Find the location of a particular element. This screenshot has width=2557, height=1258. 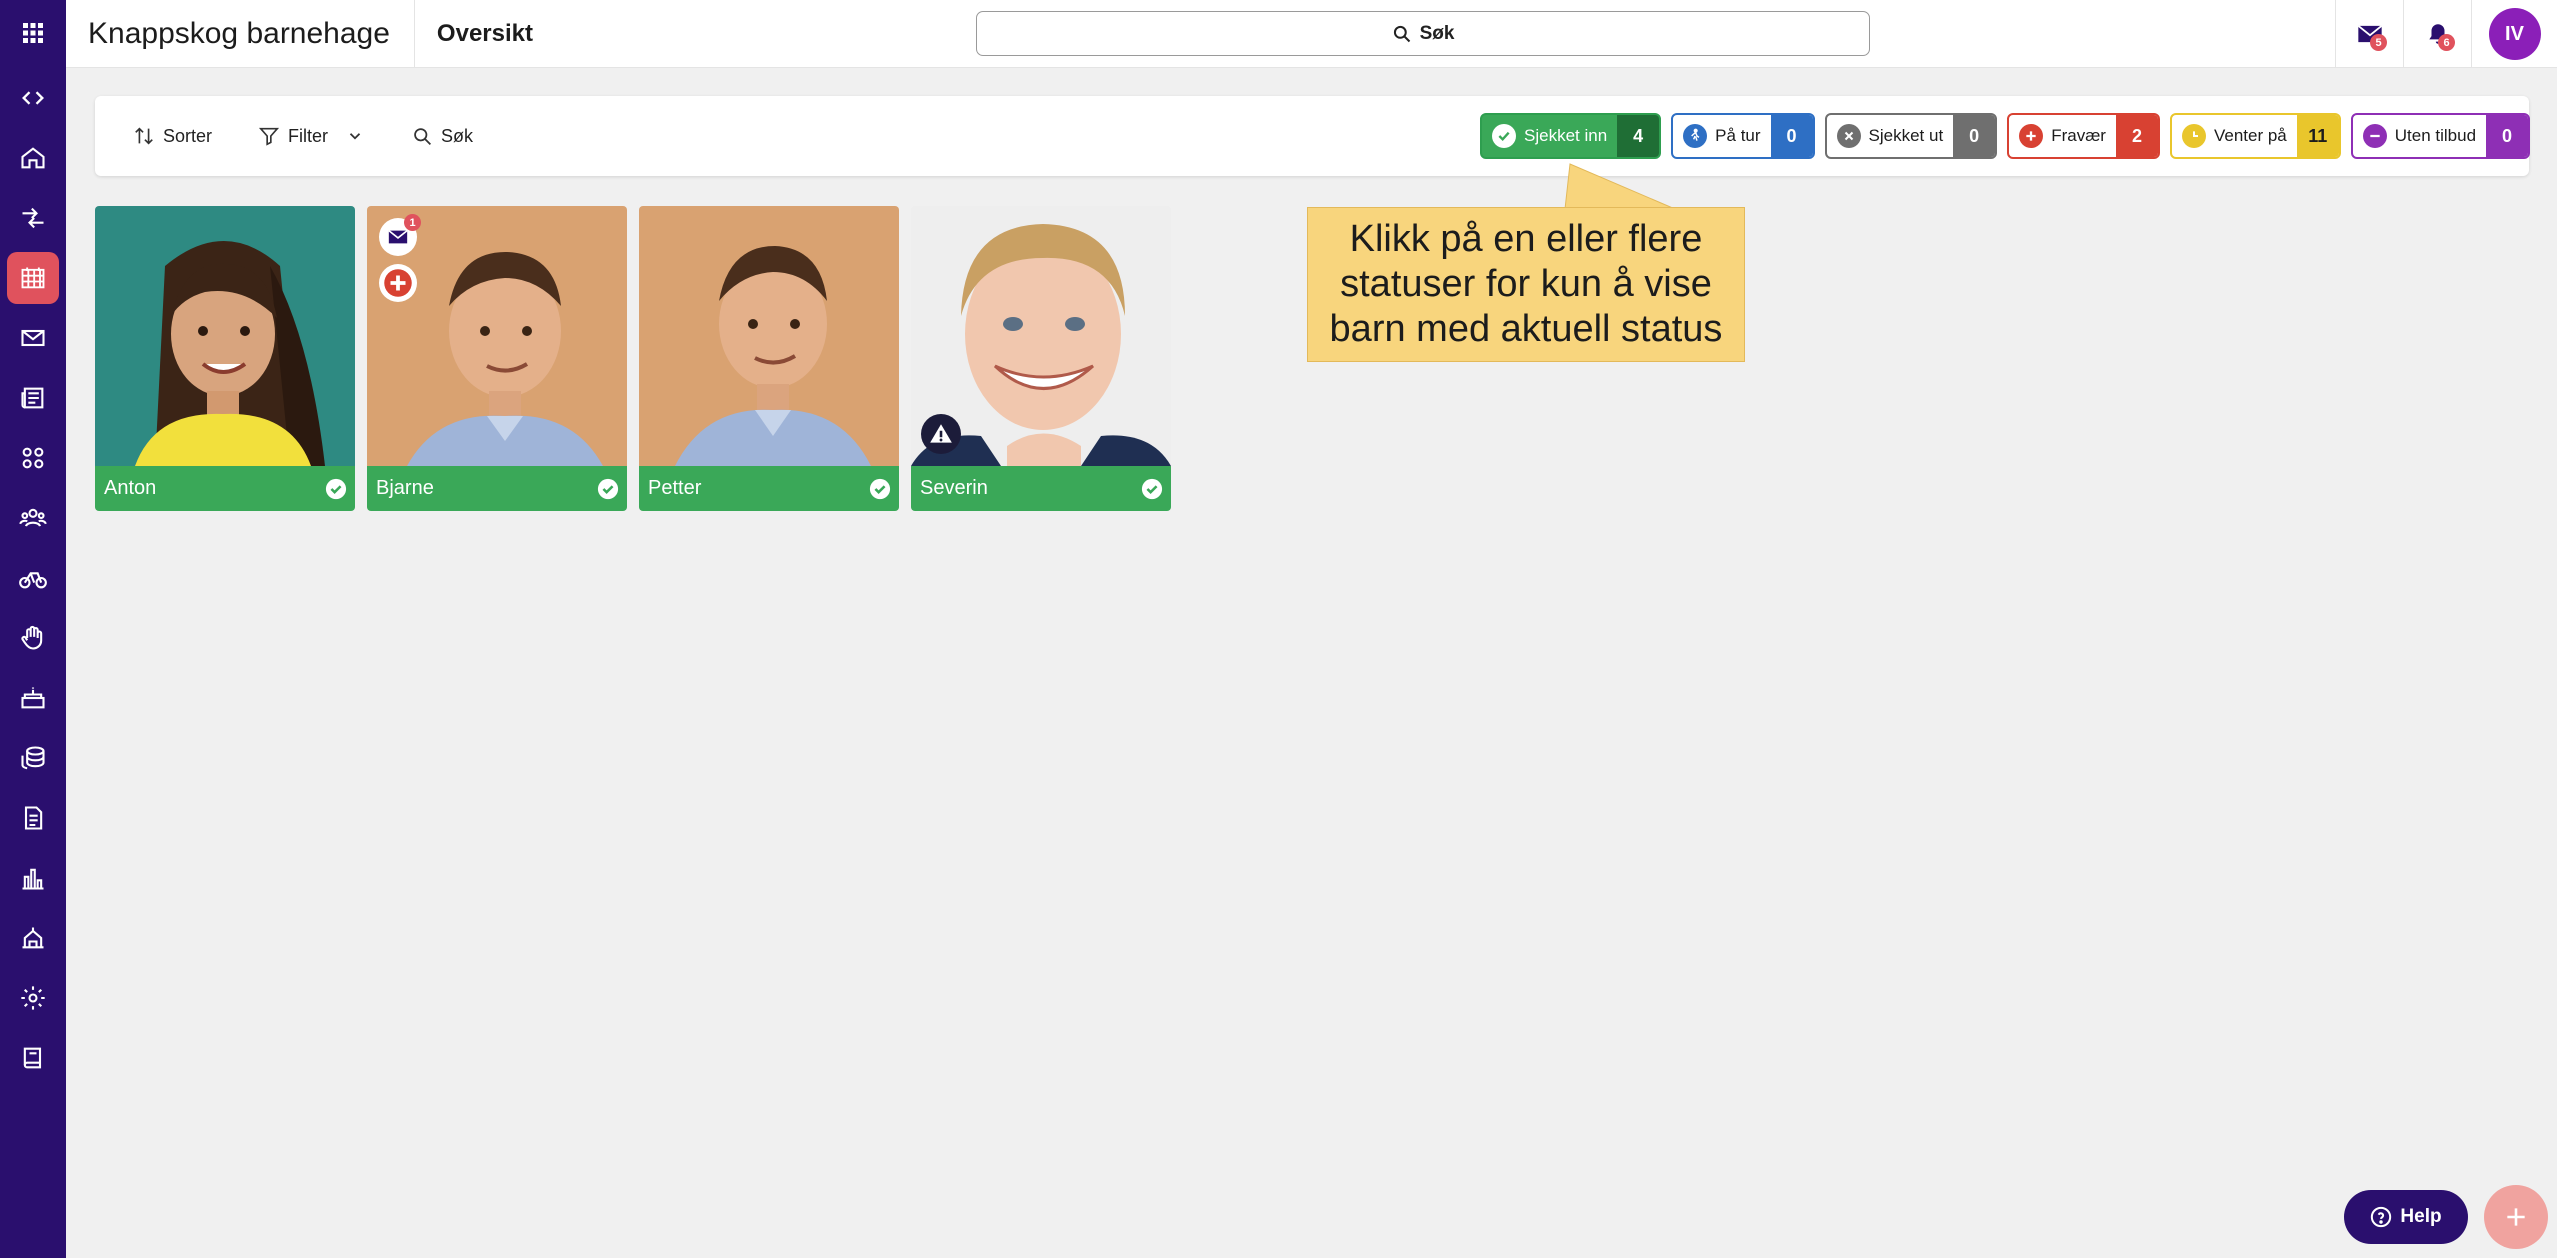

status-filter-checked-out: Sjekket ut 0 is located at coordinates (1911, 136).